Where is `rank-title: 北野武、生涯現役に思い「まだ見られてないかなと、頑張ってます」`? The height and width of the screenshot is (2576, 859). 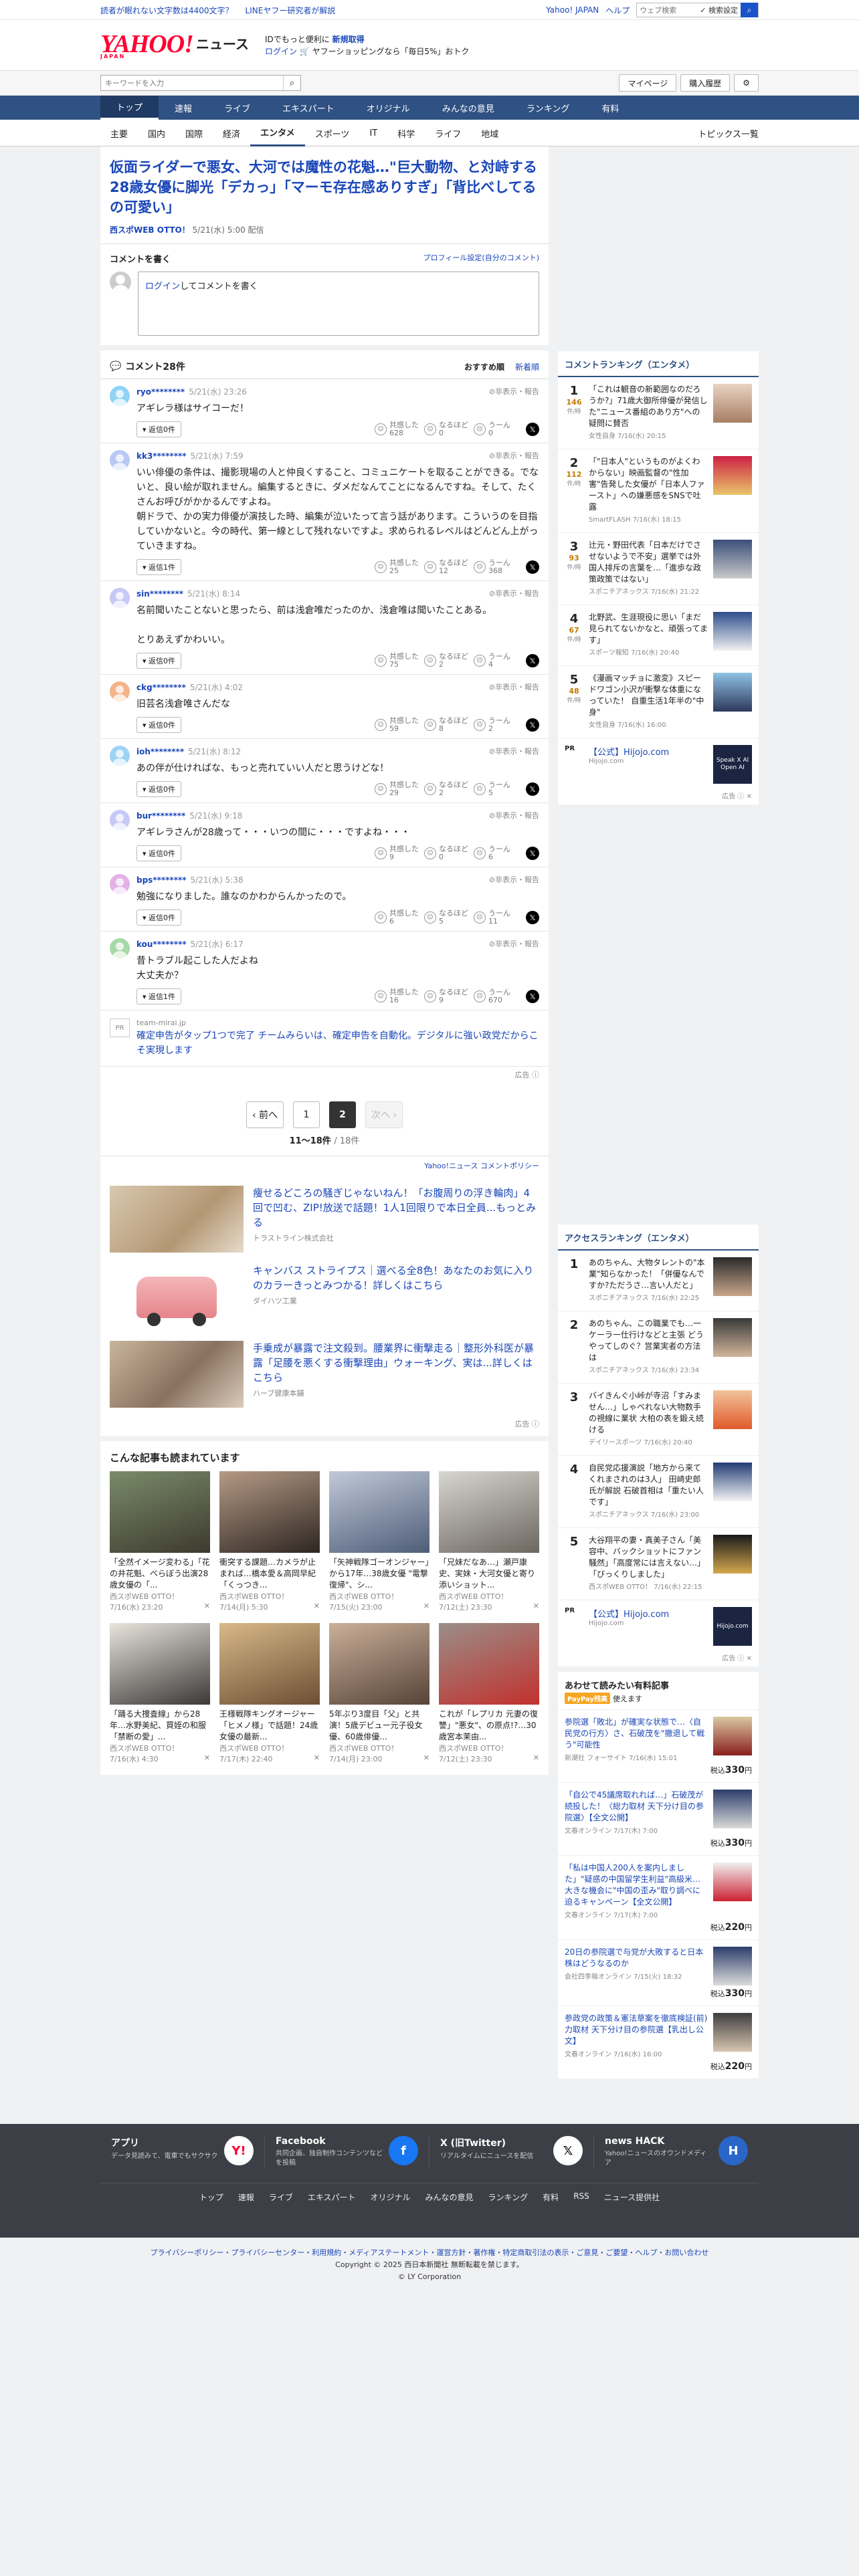
rank-title: 北野武、生涯現役に思い「まだ見られてないかなと、頑張ってます」 is located at coordinates (649, 629).